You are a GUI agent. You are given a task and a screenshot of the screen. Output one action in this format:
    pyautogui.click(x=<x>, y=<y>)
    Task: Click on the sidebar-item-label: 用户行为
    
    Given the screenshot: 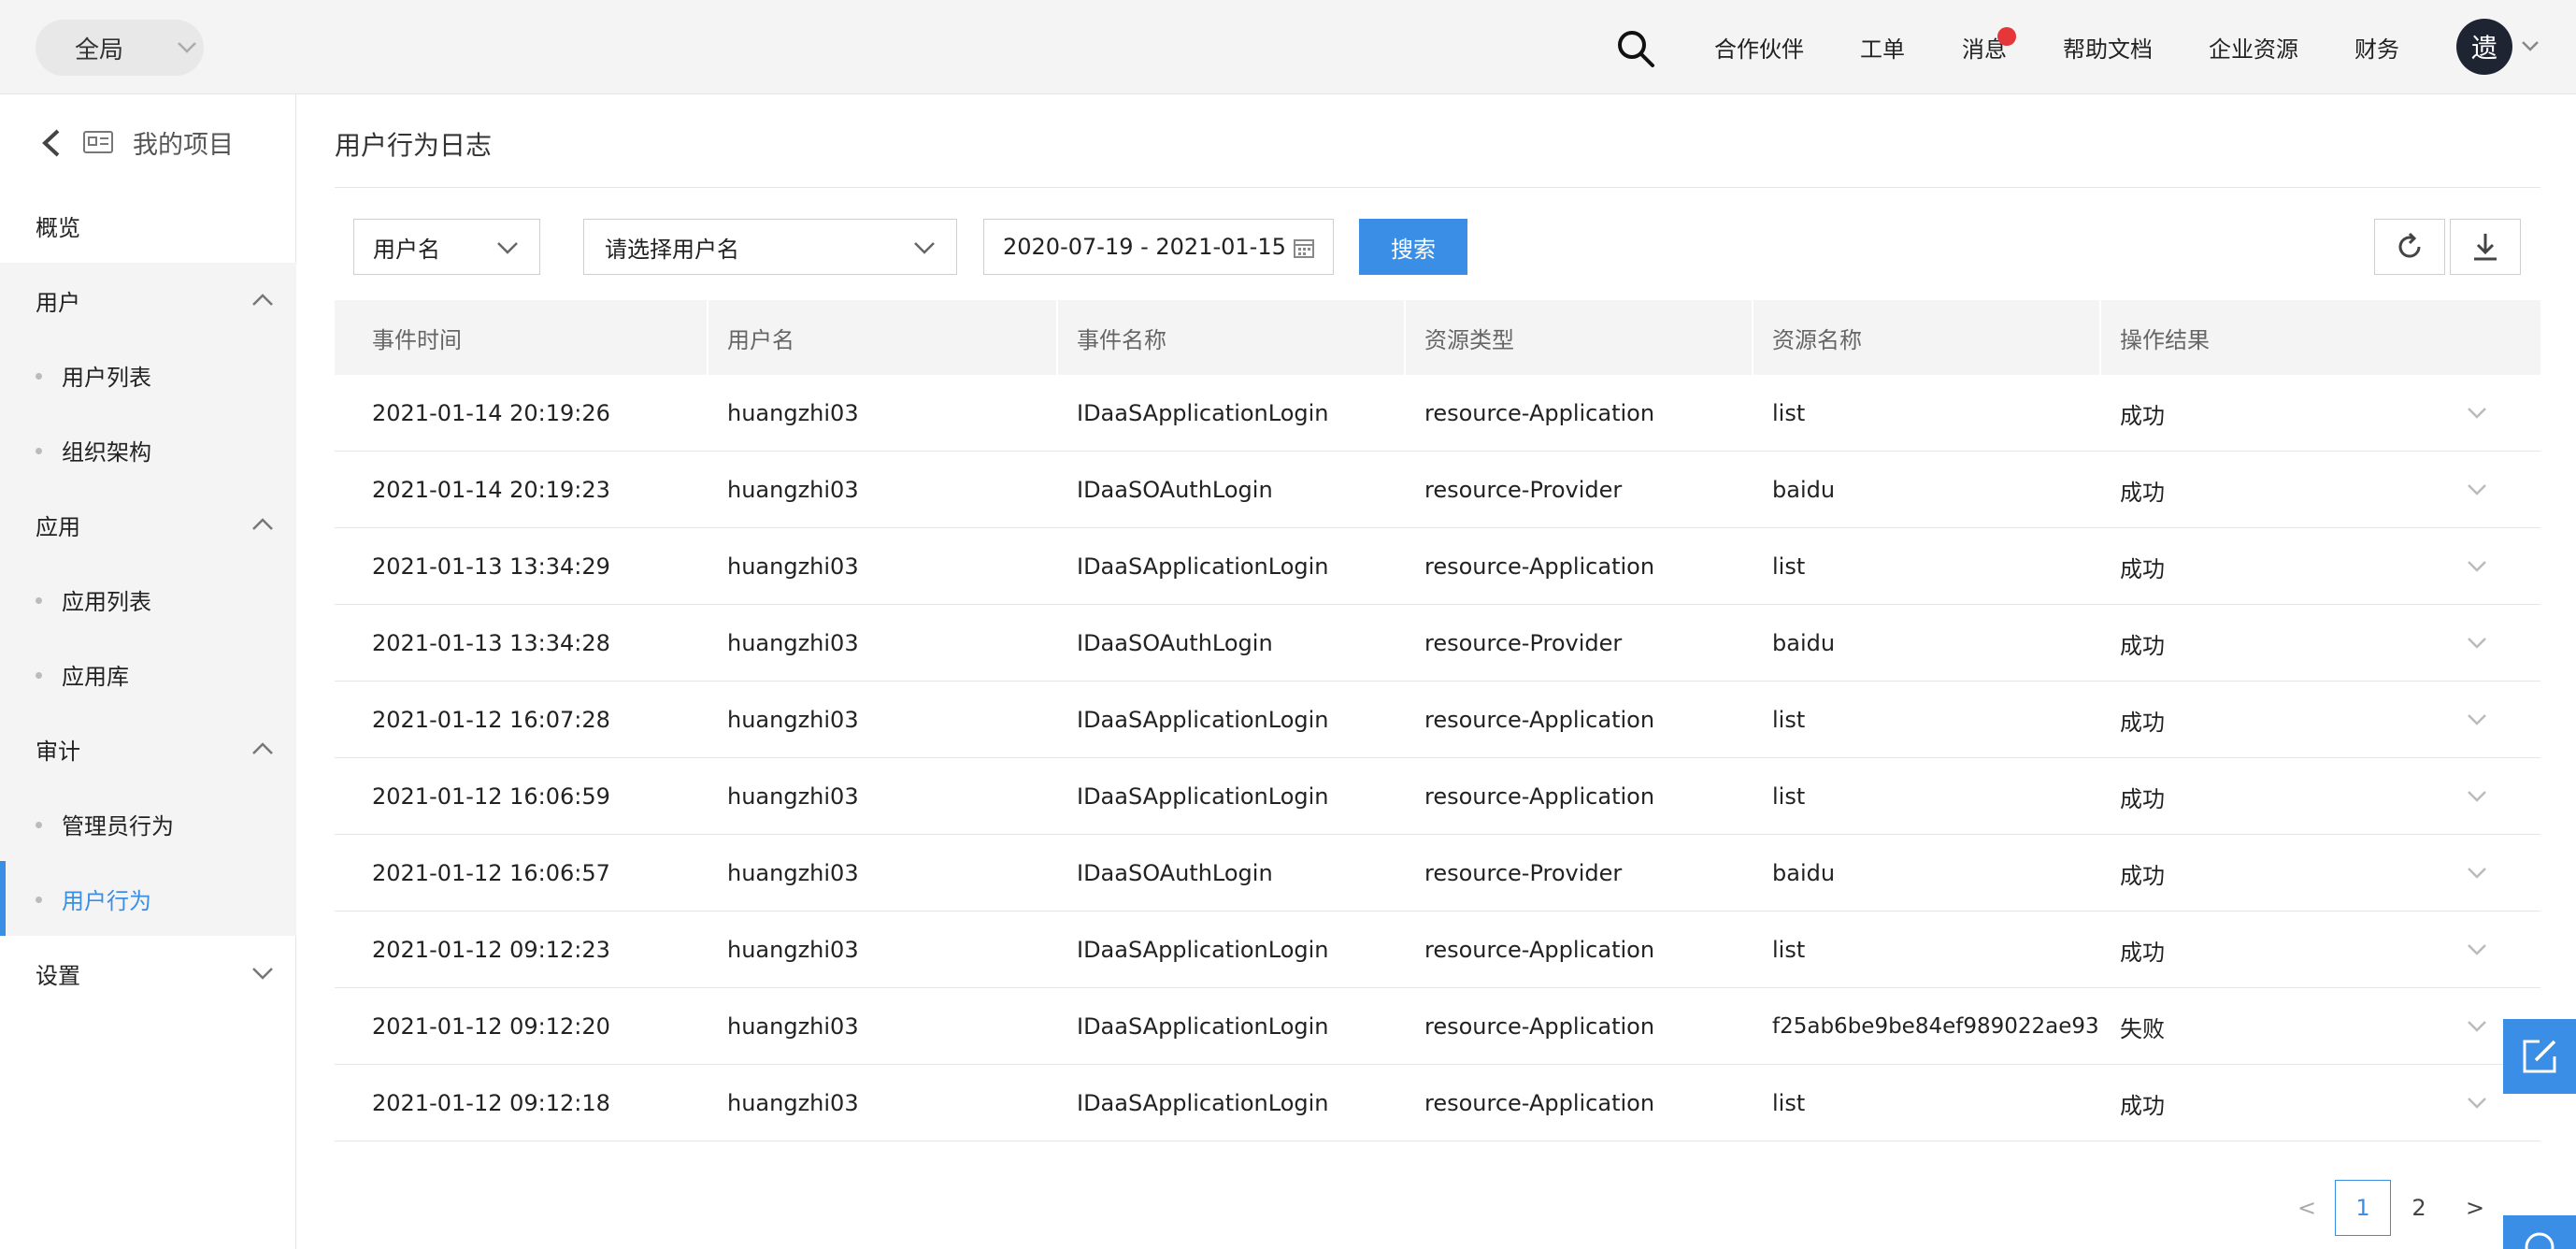 What is the action you would take?
    pyautogui.click(x=106, y=900)
    